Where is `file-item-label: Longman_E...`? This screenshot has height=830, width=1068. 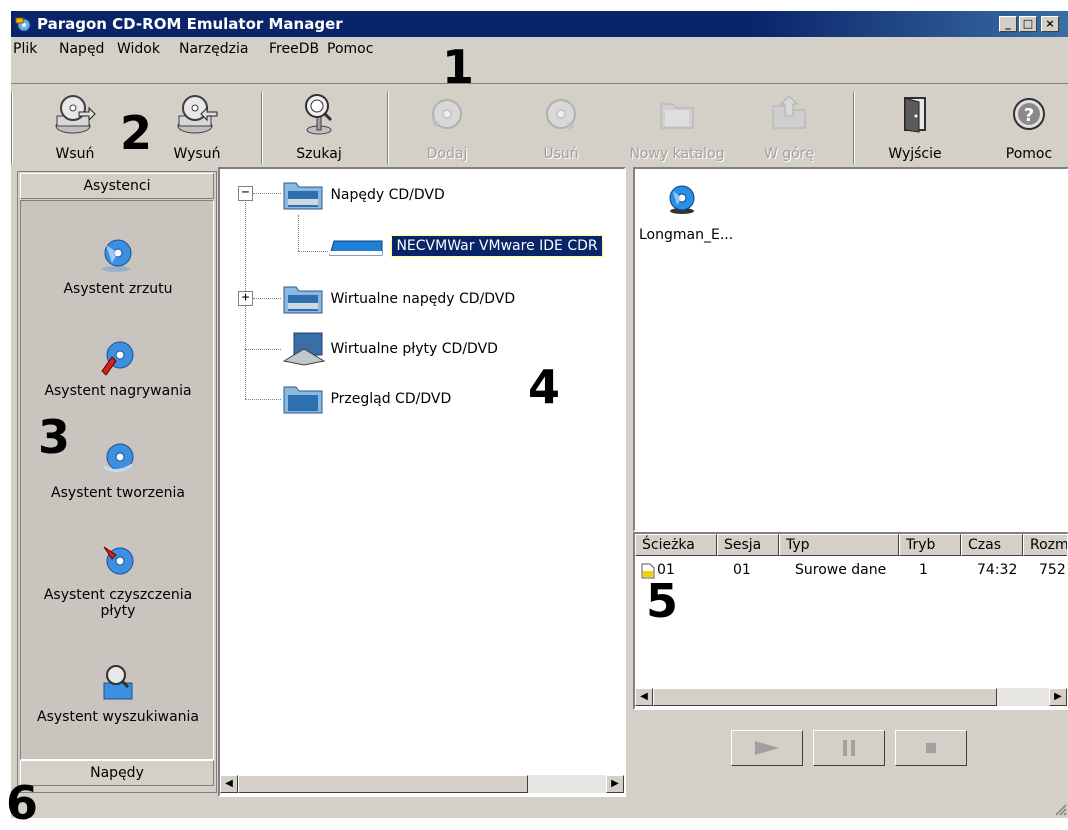
file-item-label: Longman_E... is located at coordinates (686, 235).